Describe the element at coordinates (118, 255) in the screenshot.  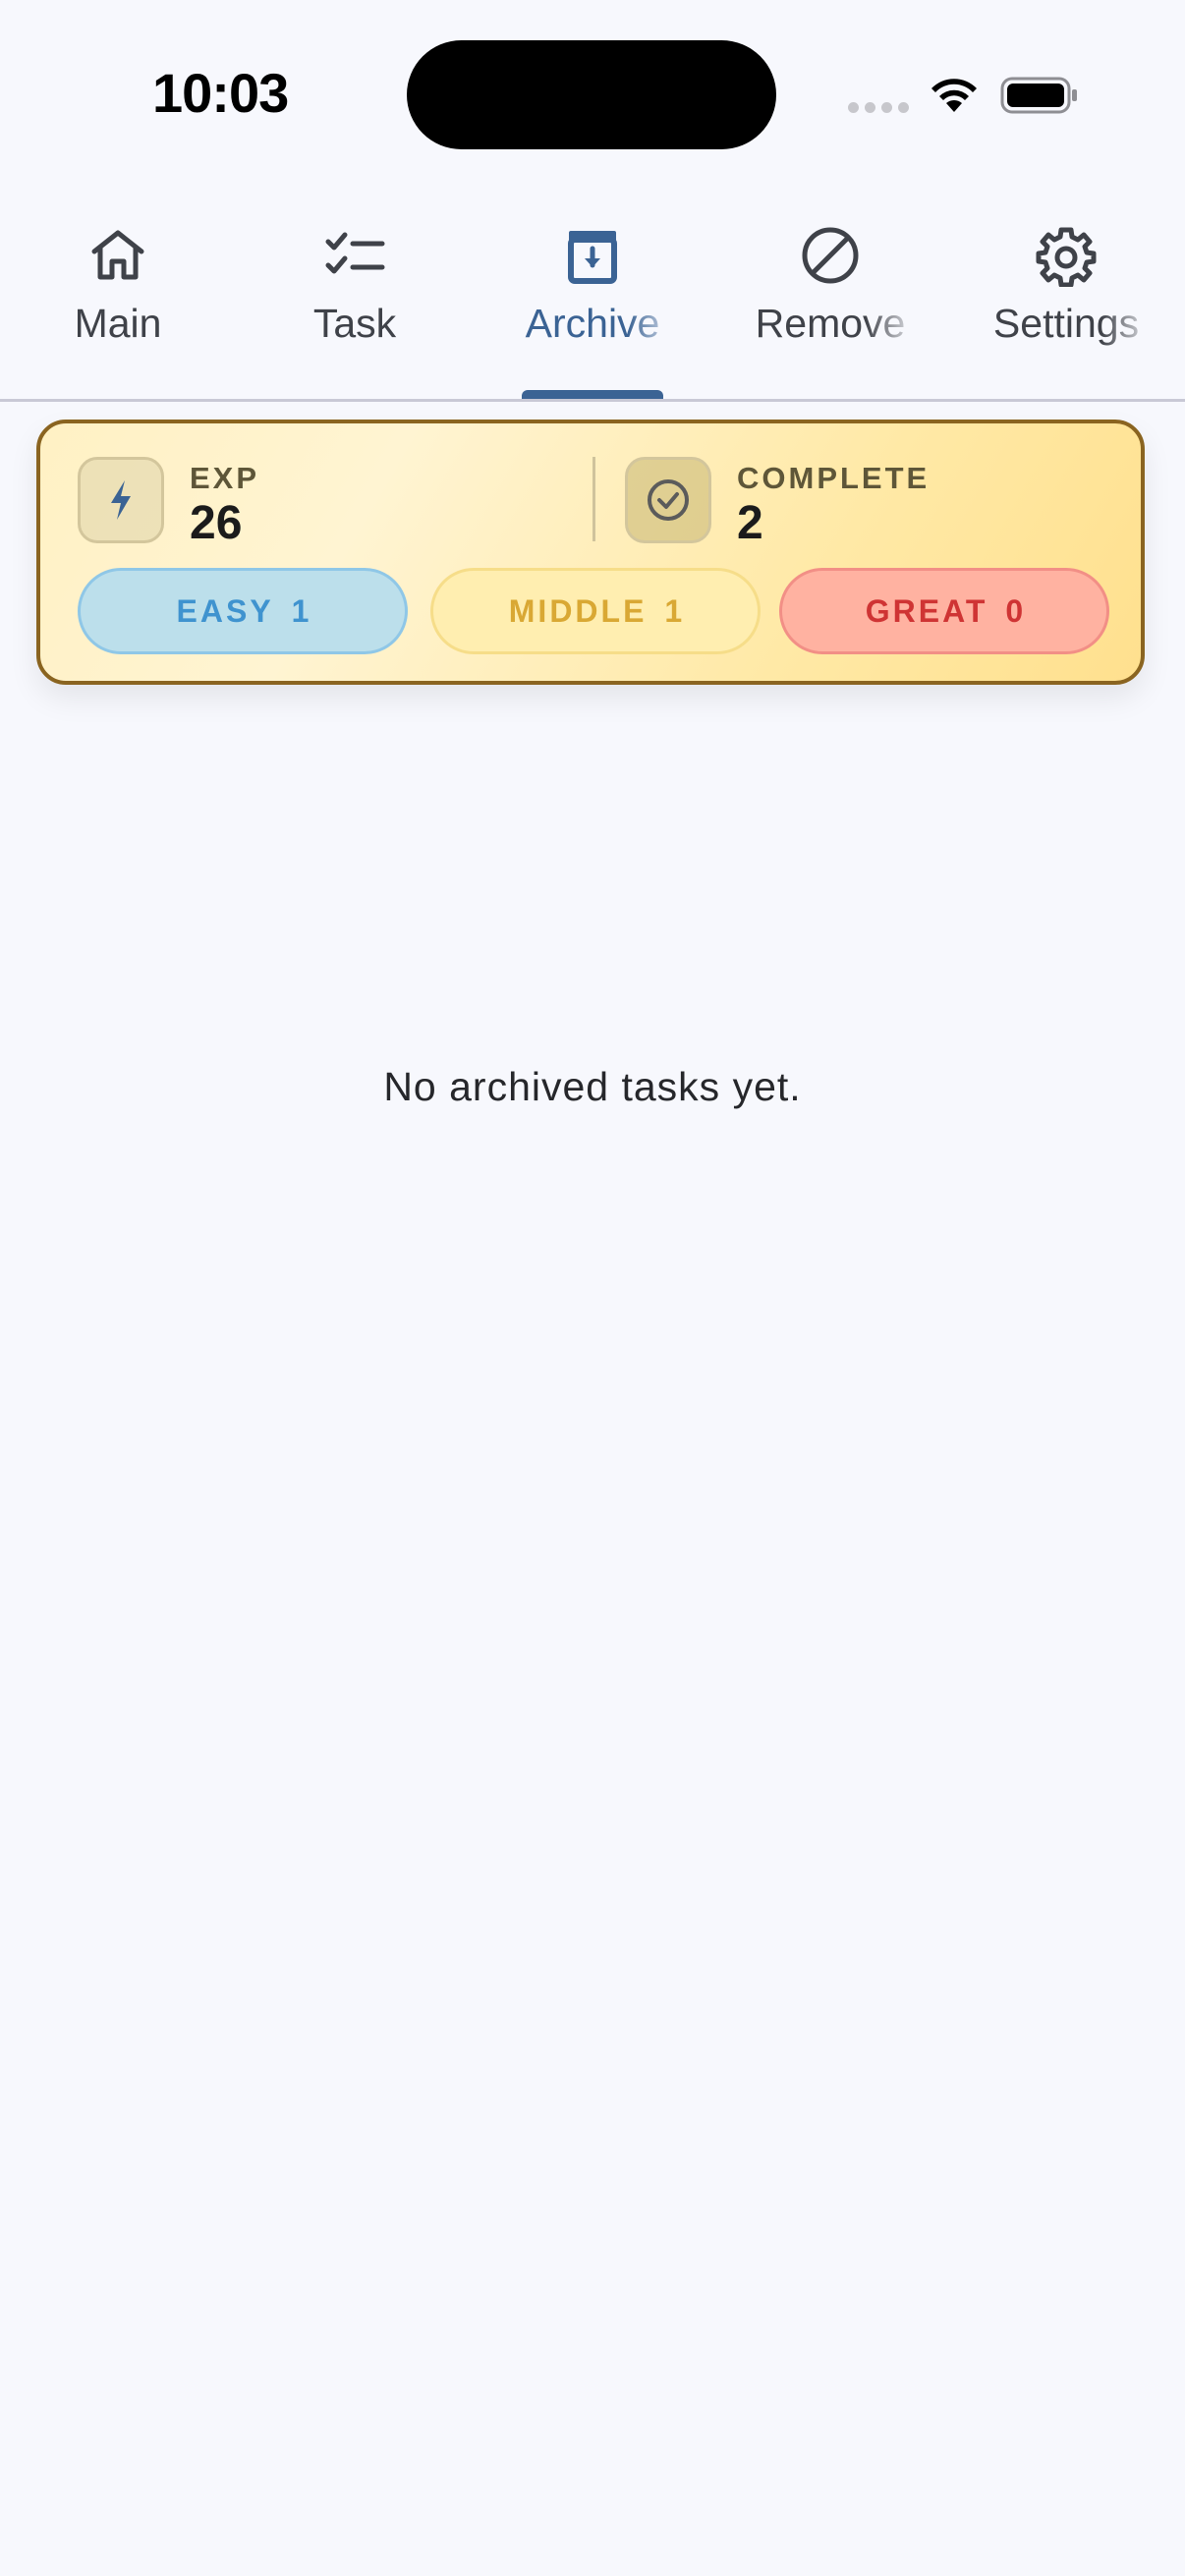
I see `home-icon` at that location.